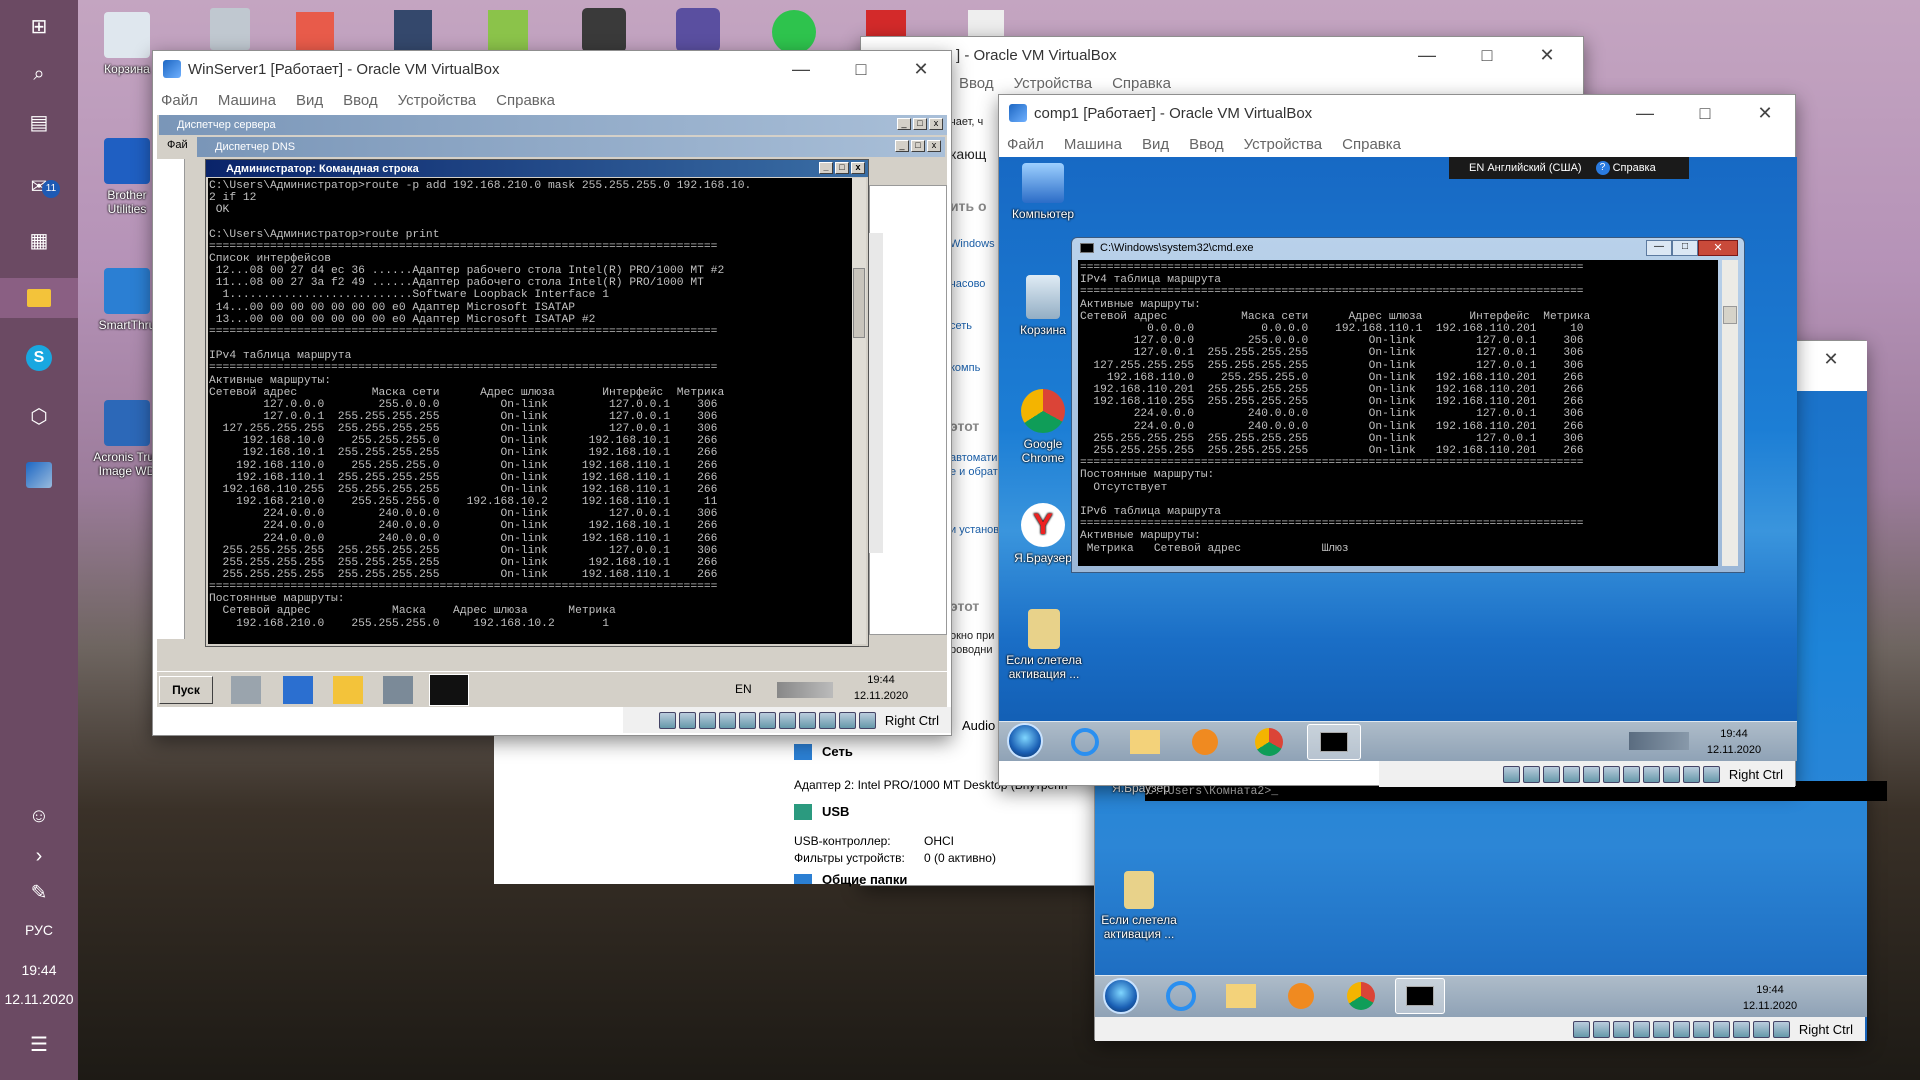 The image size is (1920, 1080). What do you see at coordinates (876, 393) in the screenshot?
I see `scrollbar` at bounding box center [876, 393].